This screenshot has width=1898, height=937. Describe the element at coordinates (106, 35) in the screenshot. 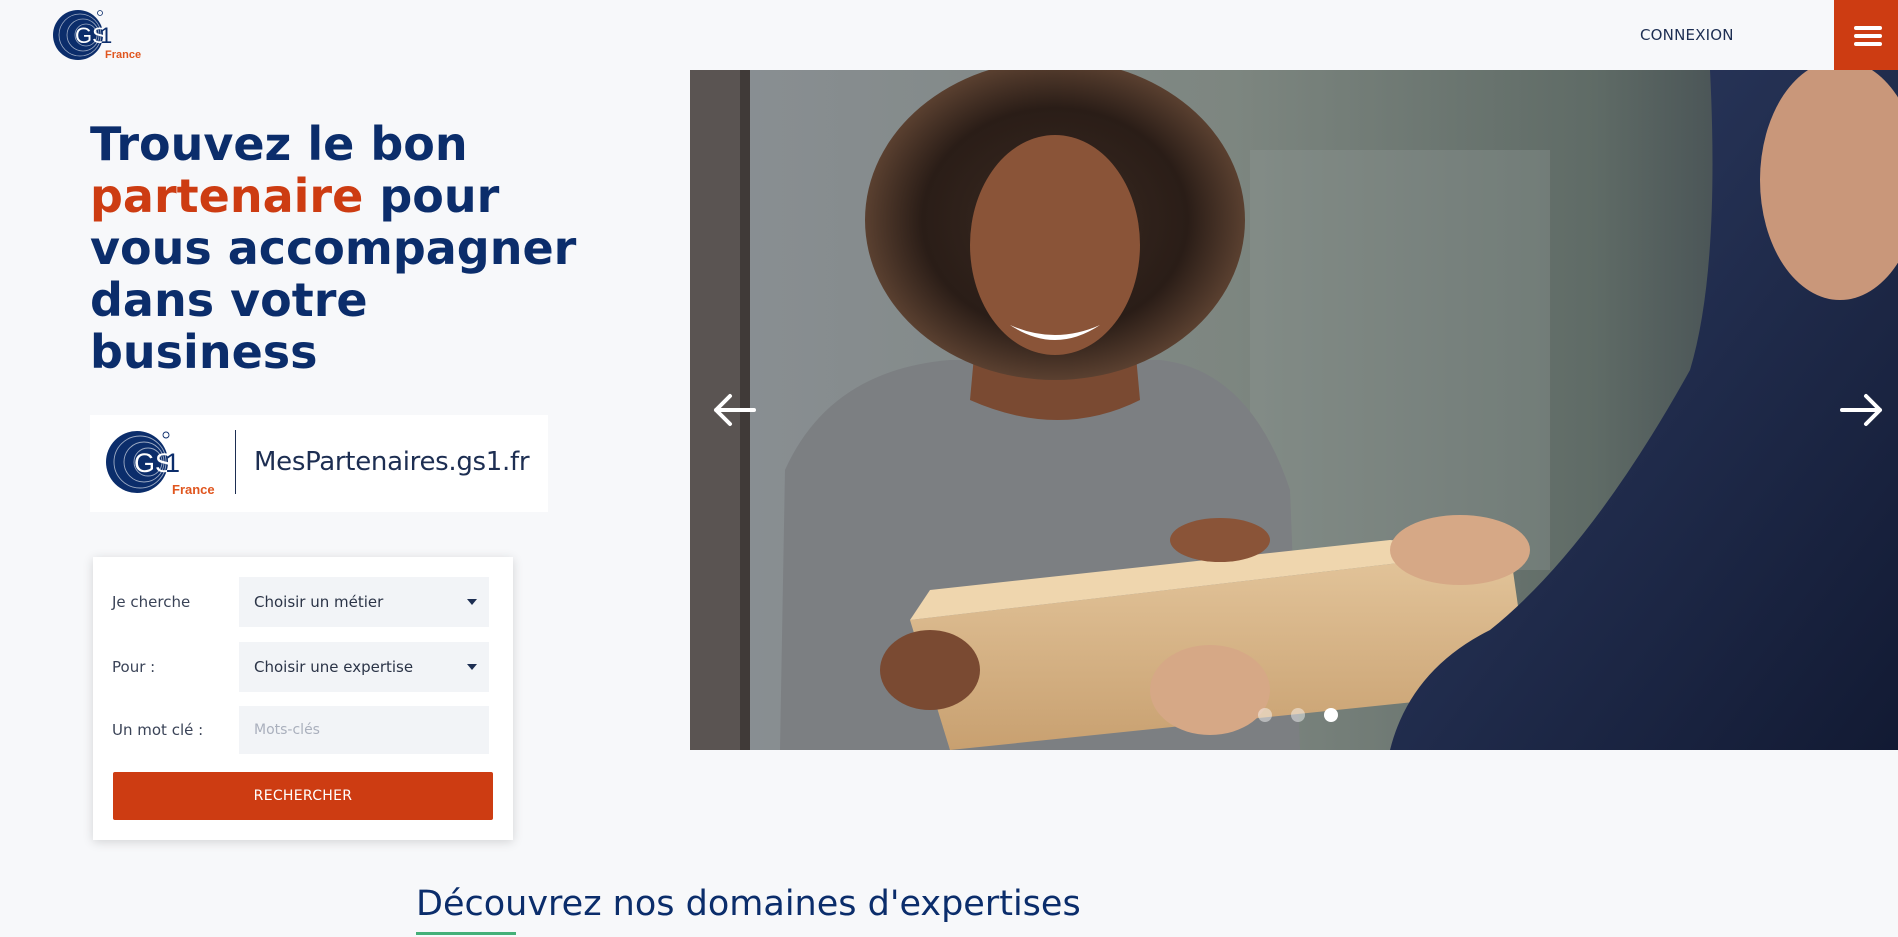

I see `logo-one: 1` at that location.